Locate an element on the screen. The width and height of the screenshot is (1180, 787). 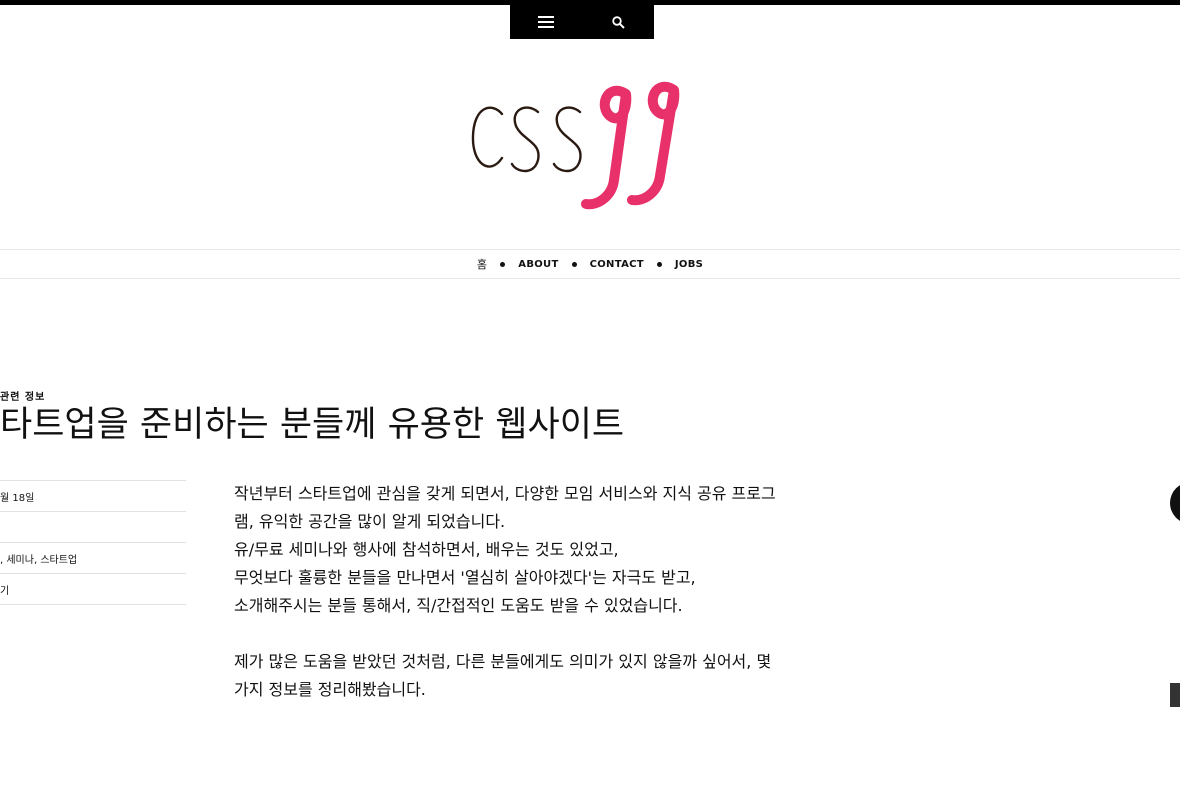
menu-button is located at coordinates (546, 22).